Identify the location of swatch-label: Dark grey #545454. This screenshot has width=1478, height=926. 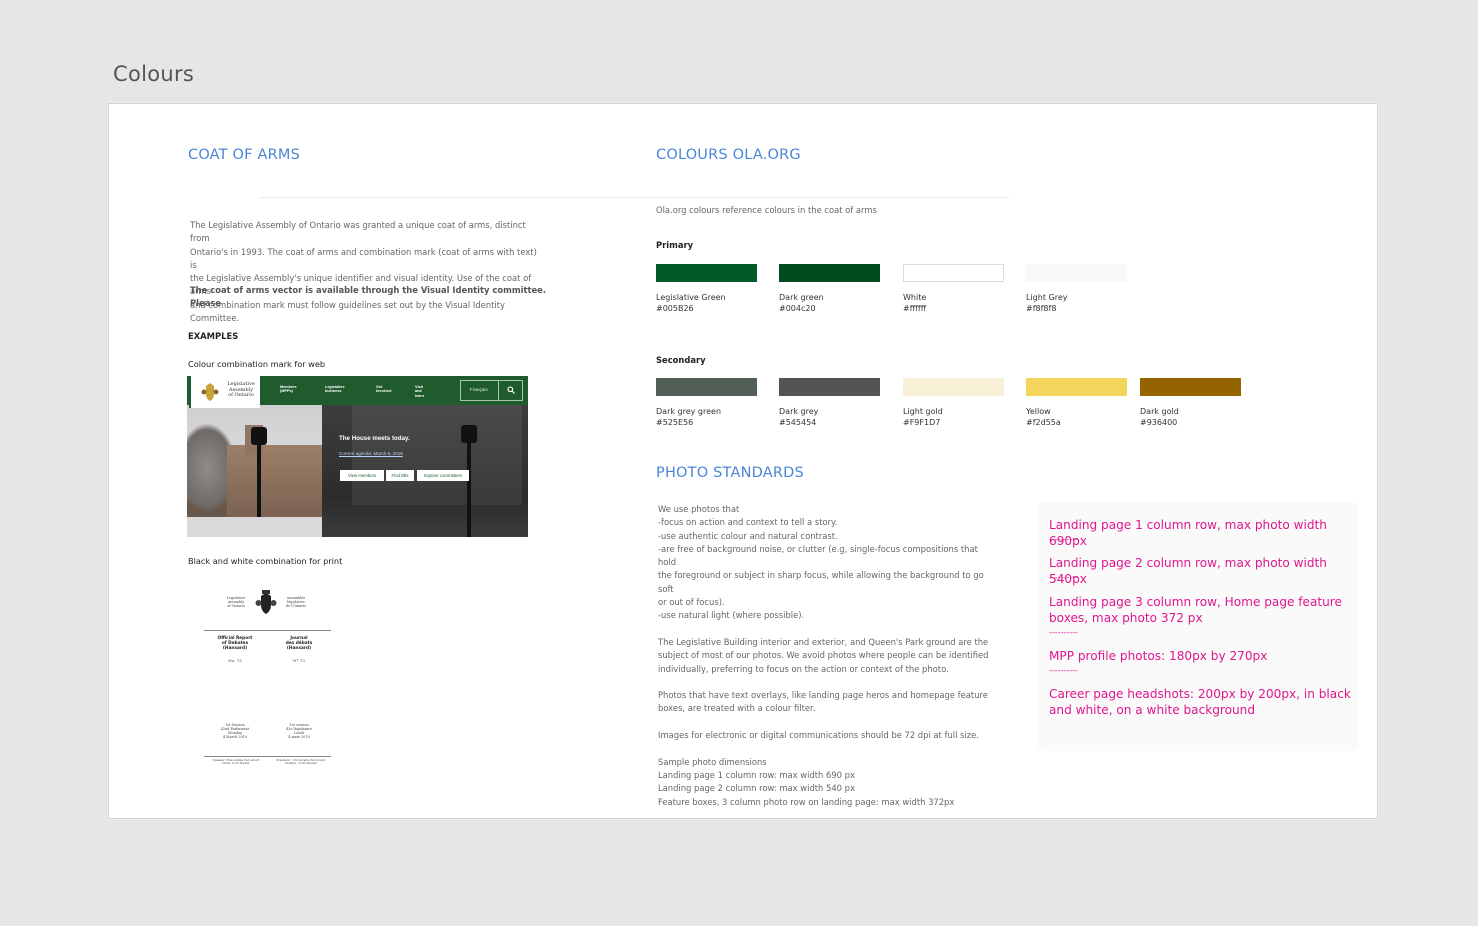
(799, 417).